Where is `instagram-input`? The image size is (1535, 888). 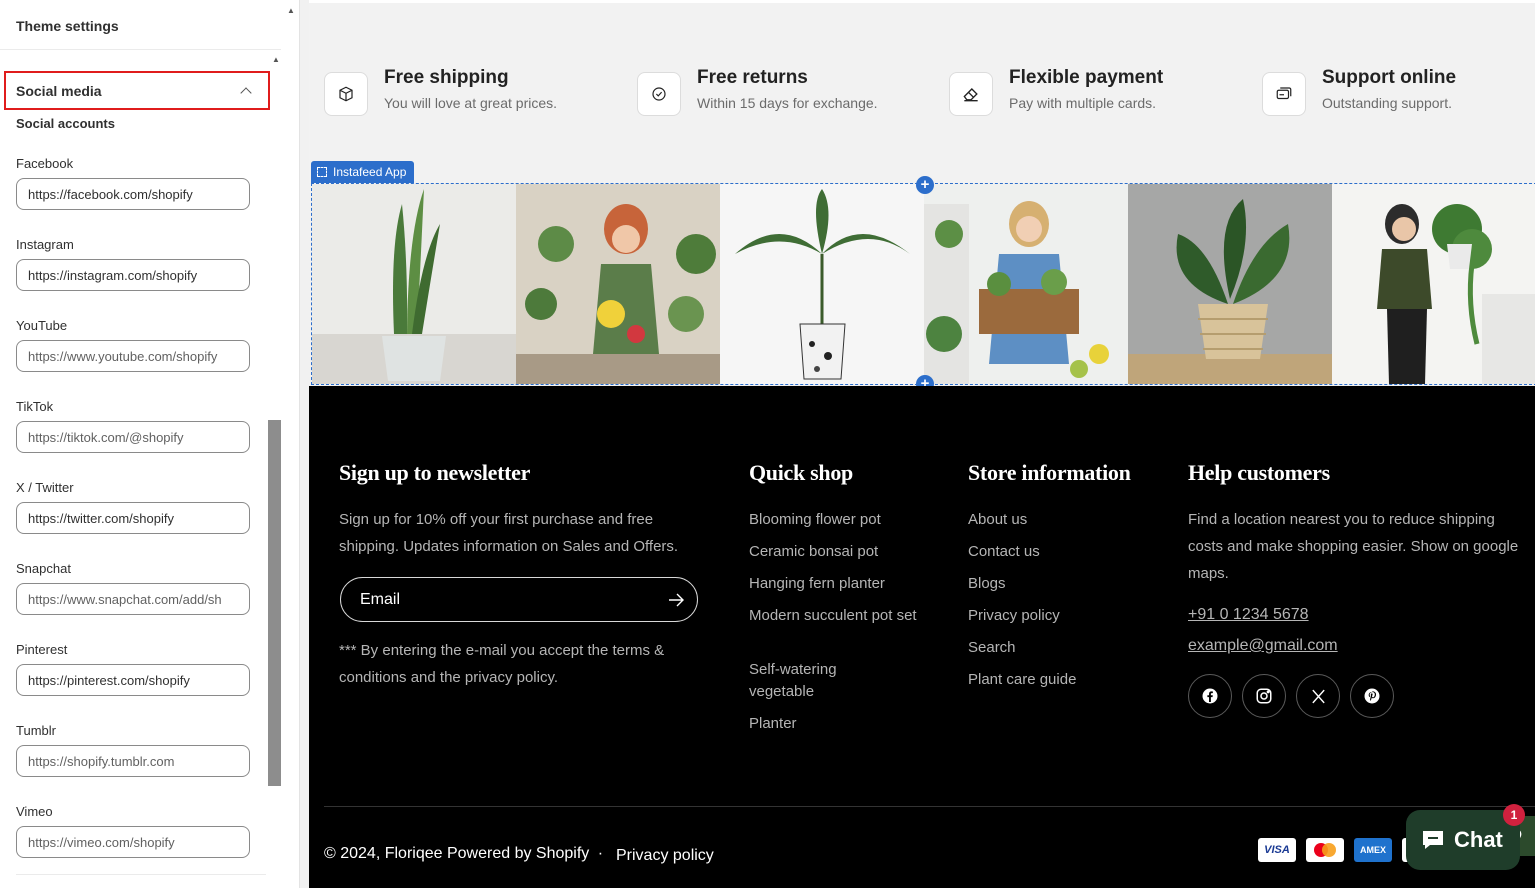 instagram-input is located at coordinates (133, 275).